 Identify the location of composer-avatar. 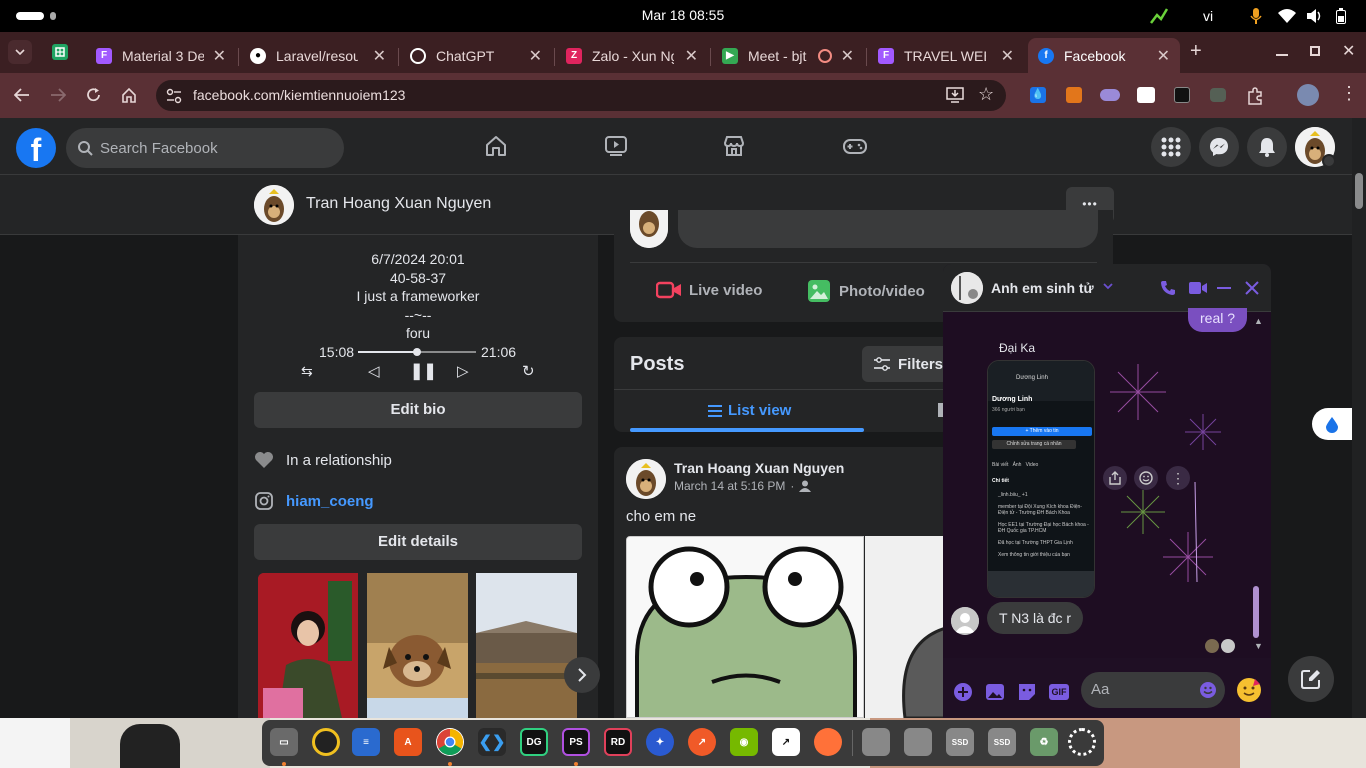
(649, 229).